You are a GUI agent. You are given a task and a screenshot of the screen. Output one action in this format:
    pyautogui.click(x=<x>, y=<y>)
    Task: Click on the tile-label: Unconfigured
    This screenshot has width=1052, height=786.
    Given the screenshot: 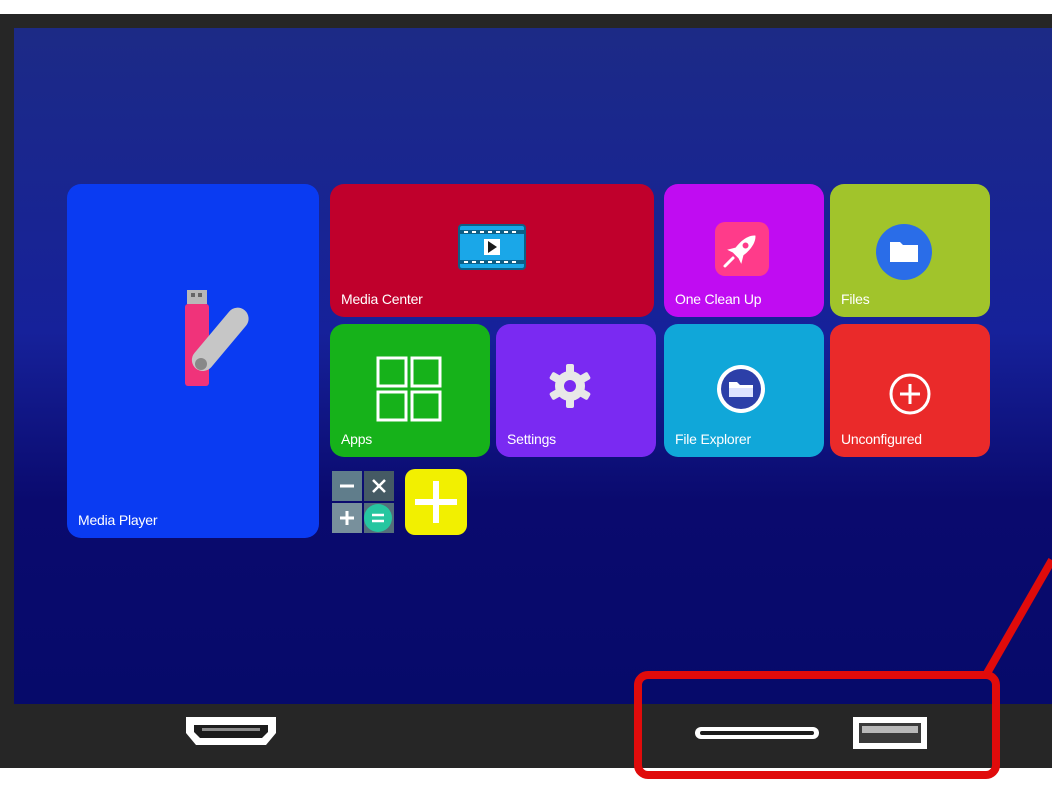 What is the action you would take?
    pyautogui.click(x=881, y=439)
    